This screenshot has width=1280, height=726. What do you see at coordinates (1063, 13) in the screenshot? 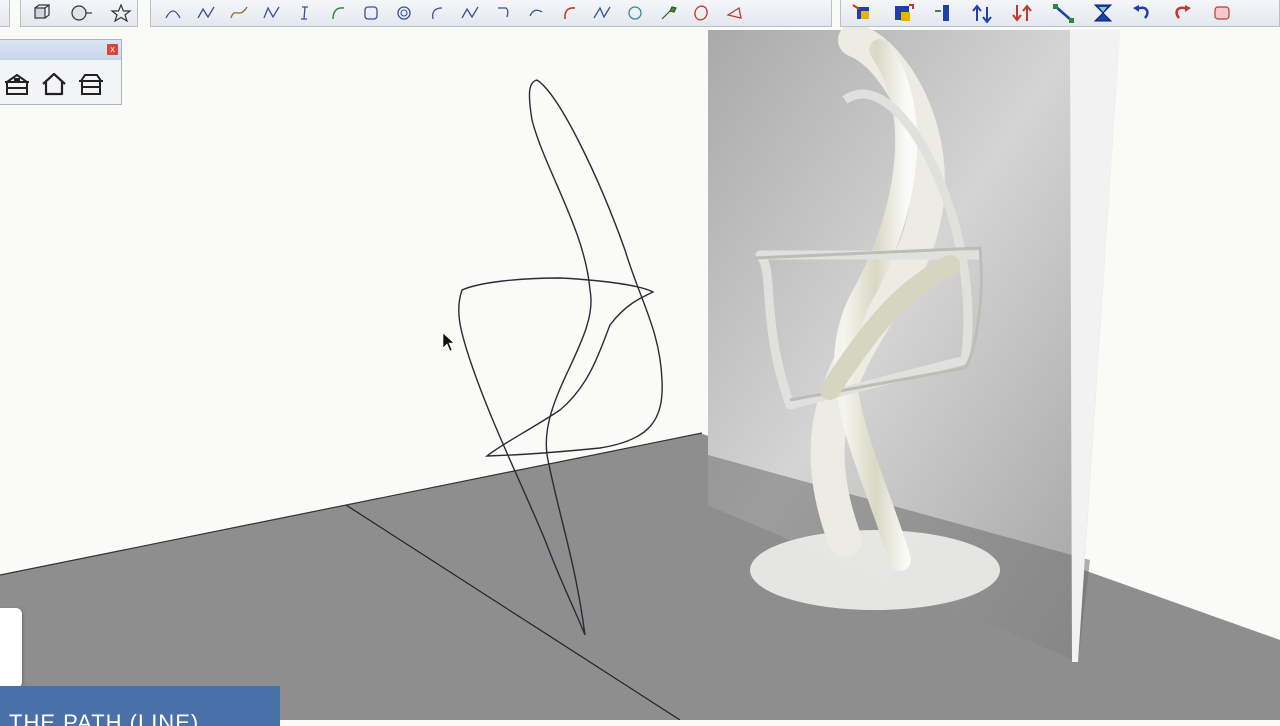
I see `diagonal-icon` at bounding box center [1063, 13].